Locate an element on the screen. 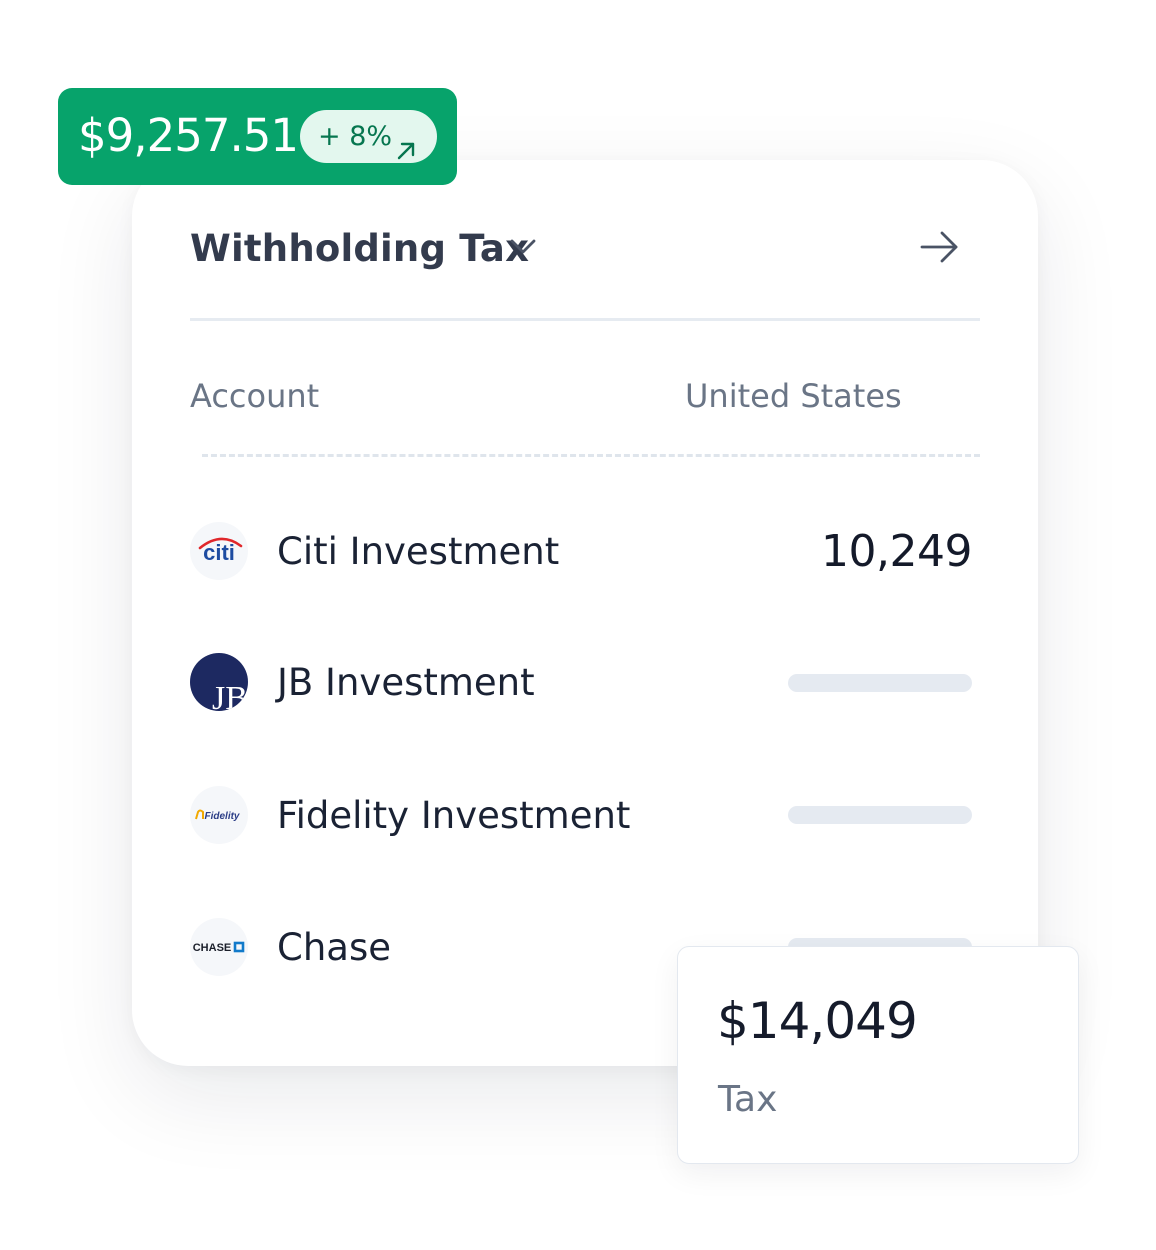 This screenshot has width=1156, height=1250. column-divider is located at coordinates (591, 455).